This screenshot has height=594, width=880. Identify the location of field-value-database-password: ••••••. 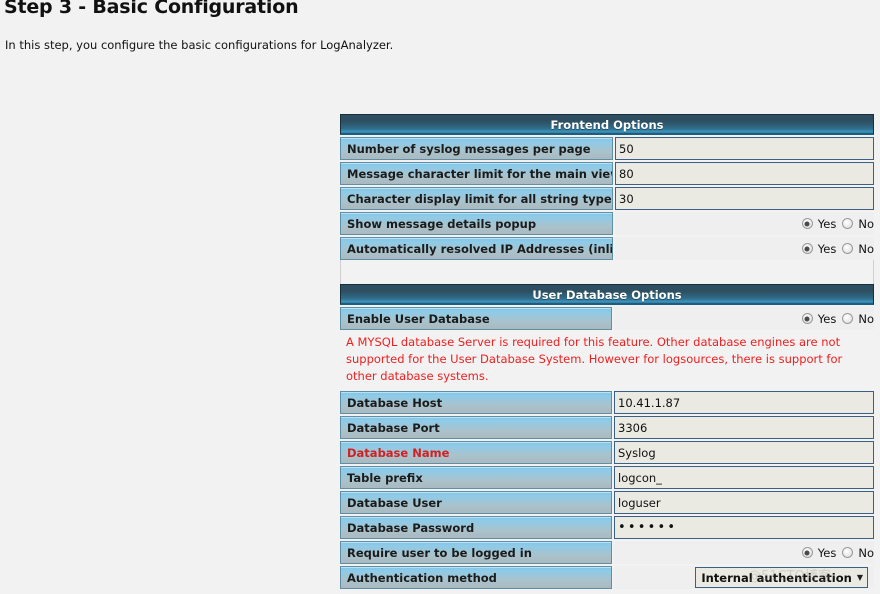
(743, 527).